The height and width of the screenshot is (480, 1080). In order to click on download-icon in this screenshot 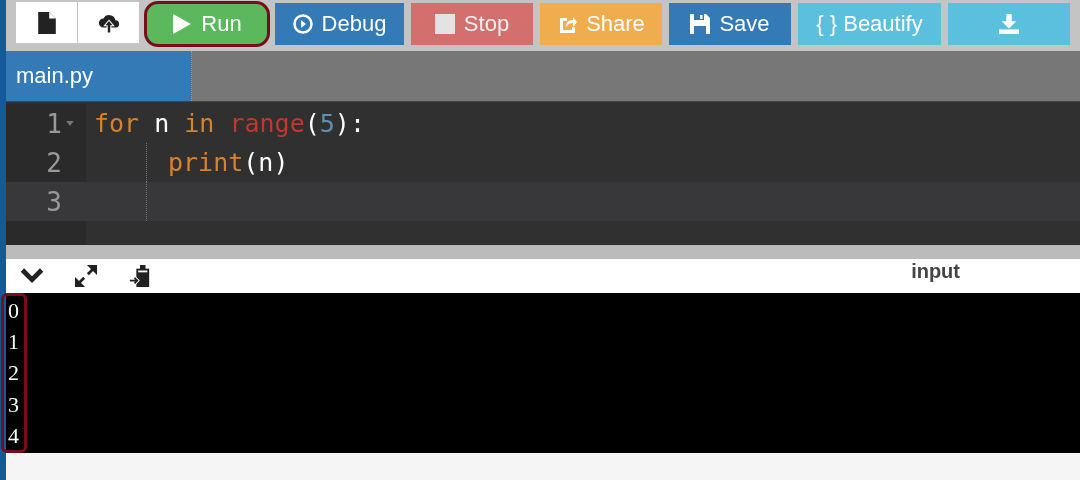, I will do `click(1009, 24)`.